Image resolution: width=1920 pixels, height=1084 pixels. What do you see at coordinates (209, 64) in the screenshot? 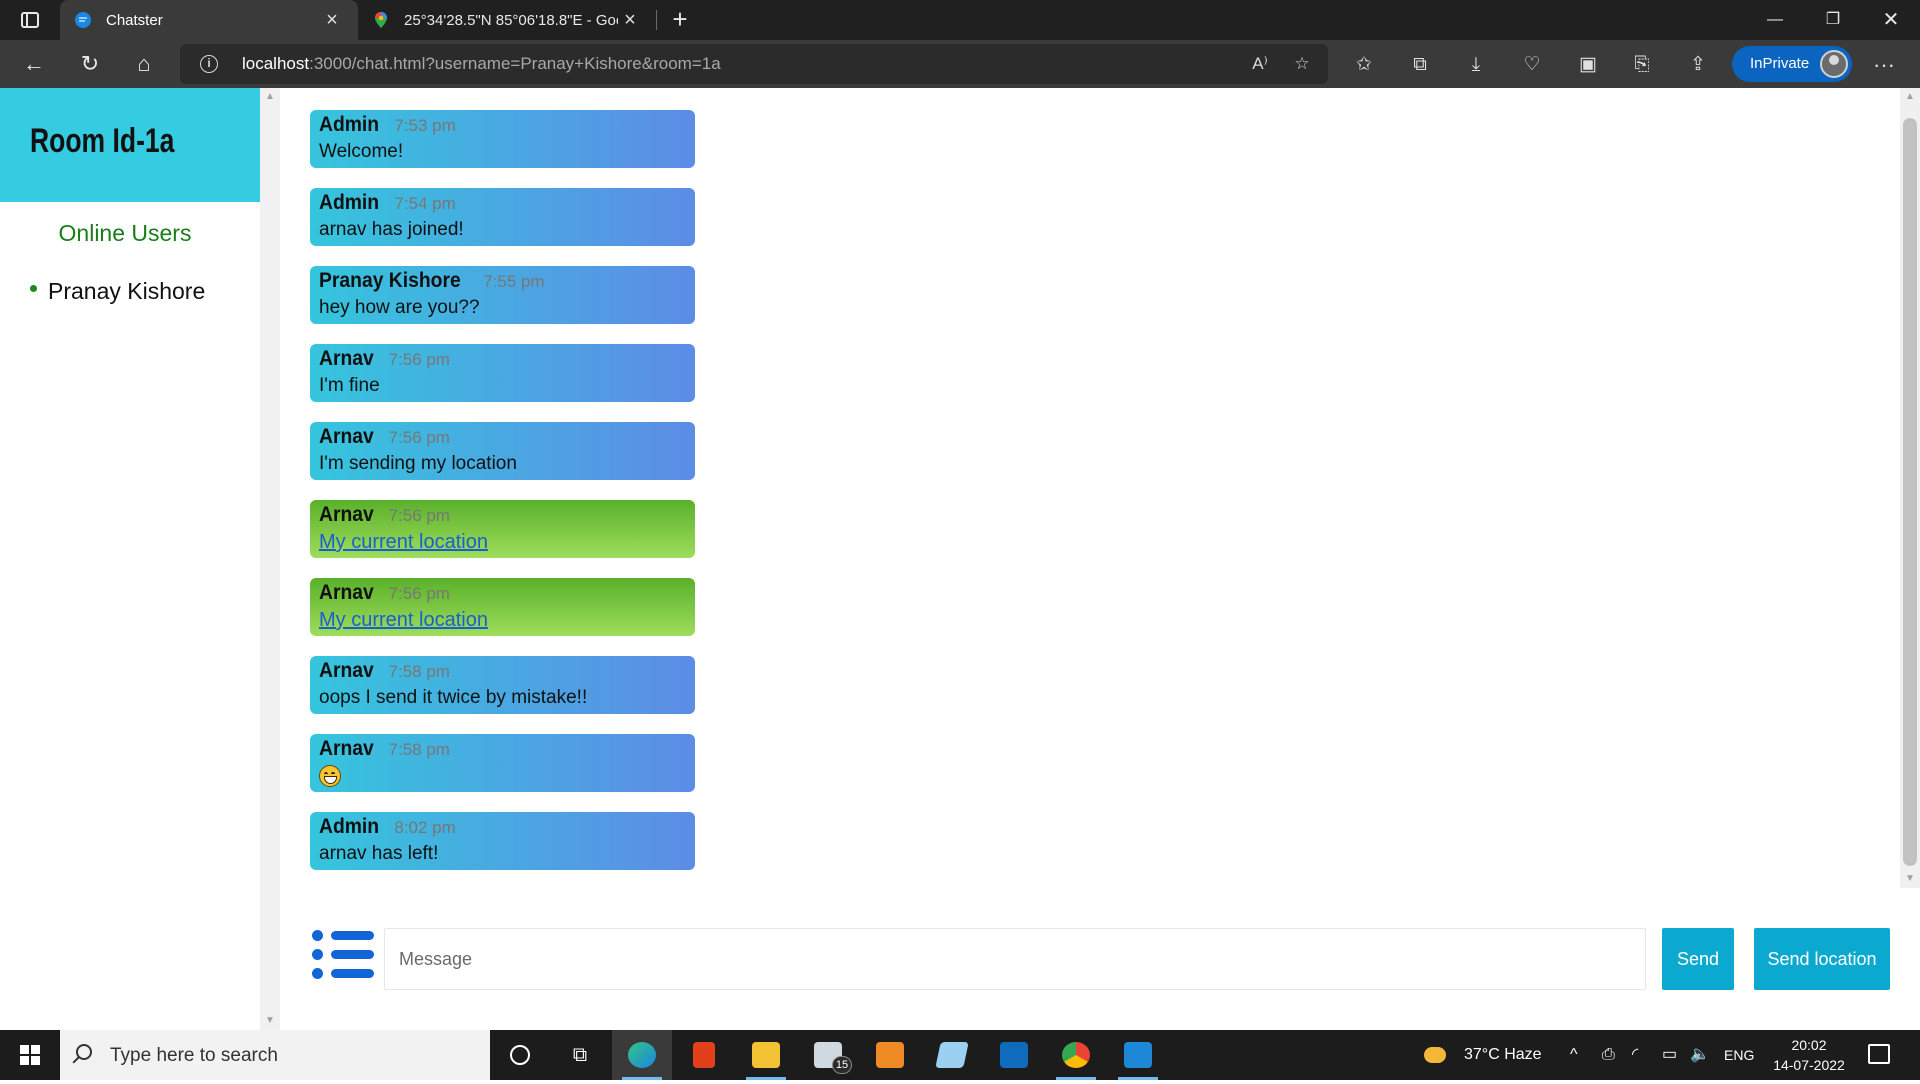
I see `site-info-icon: i` at bounding box center [209, 64].